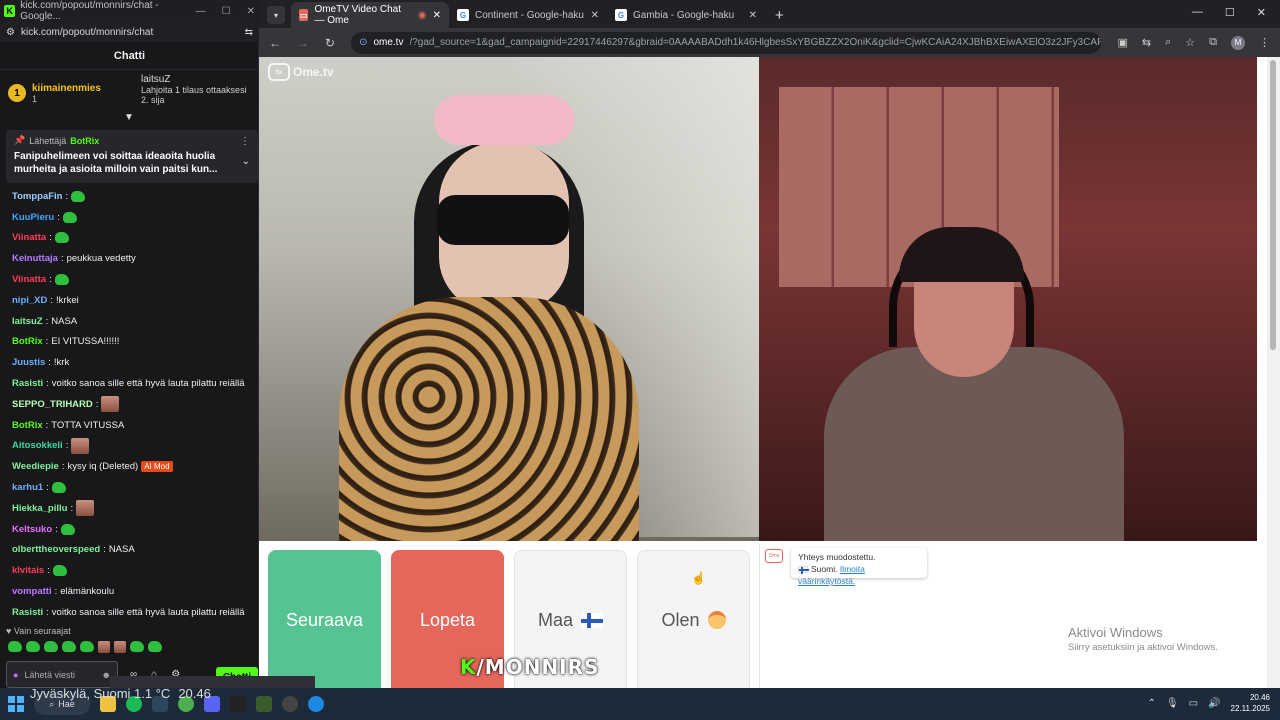 This screenshot has height=720, width=1280. I want to click on chat-username: Aitosokkeli, so click(37, 445).